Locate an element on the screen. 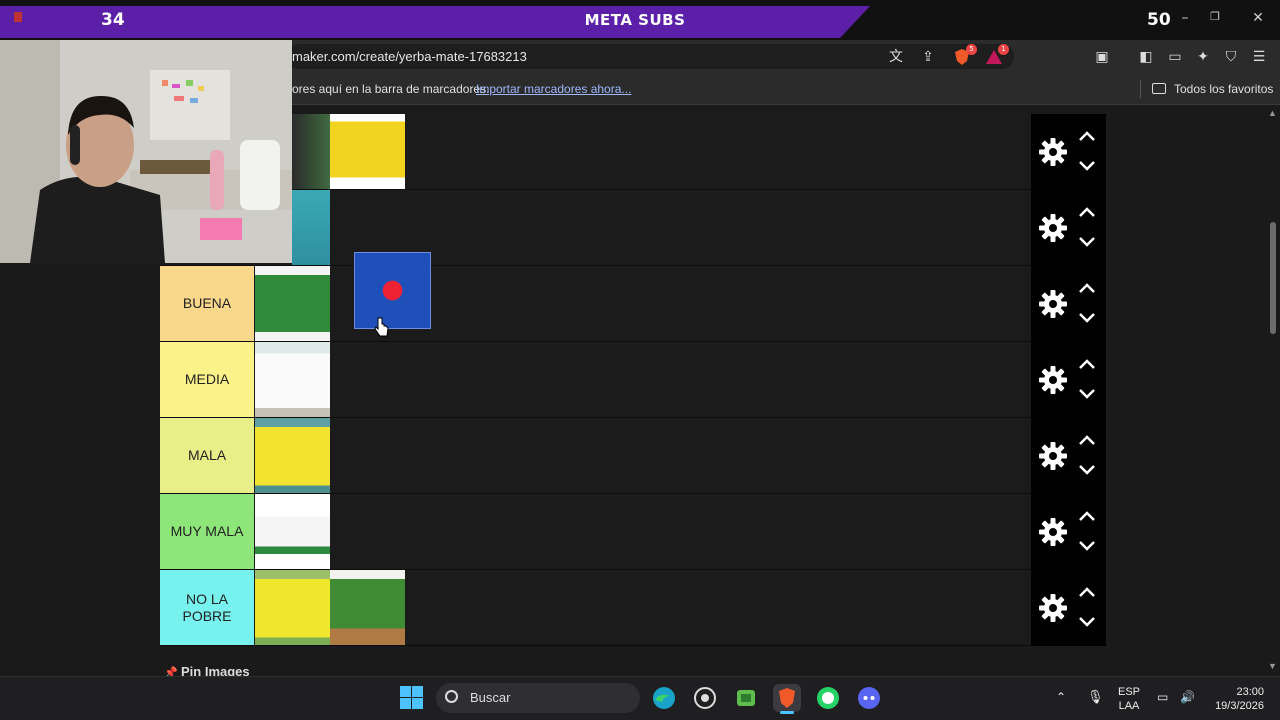 The image size is (1280, 720). tier-item-green-pack is located at coordinates (292, 303).